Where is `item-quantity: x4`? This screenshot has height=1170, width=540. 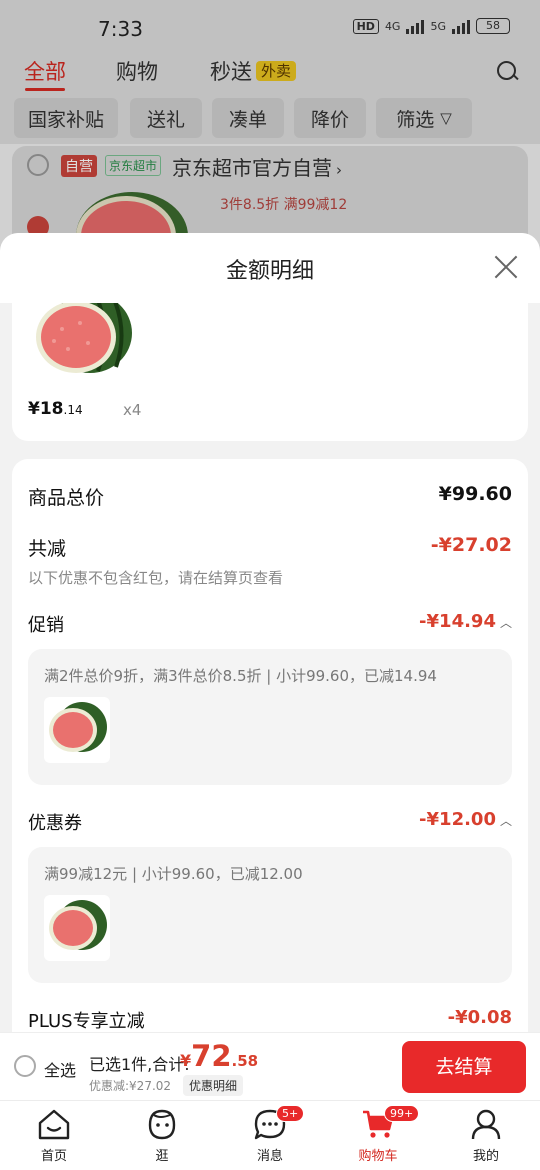 item-quantity: x4 is located at coordinates (132, 410).